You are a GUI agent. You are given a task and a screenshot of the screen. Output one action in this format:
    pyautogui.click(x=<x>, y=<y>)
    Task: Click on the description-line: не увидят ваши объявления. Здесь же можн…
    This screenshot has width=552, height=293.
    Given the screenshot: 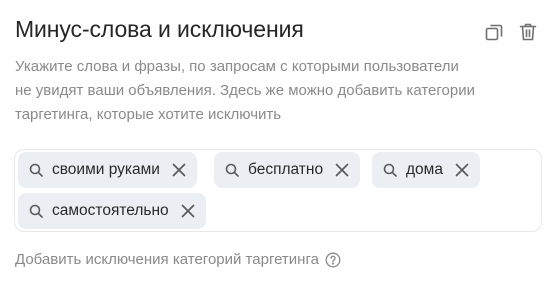 What is the action you would take?
    pyautogui.click(x=245, y=90)
    